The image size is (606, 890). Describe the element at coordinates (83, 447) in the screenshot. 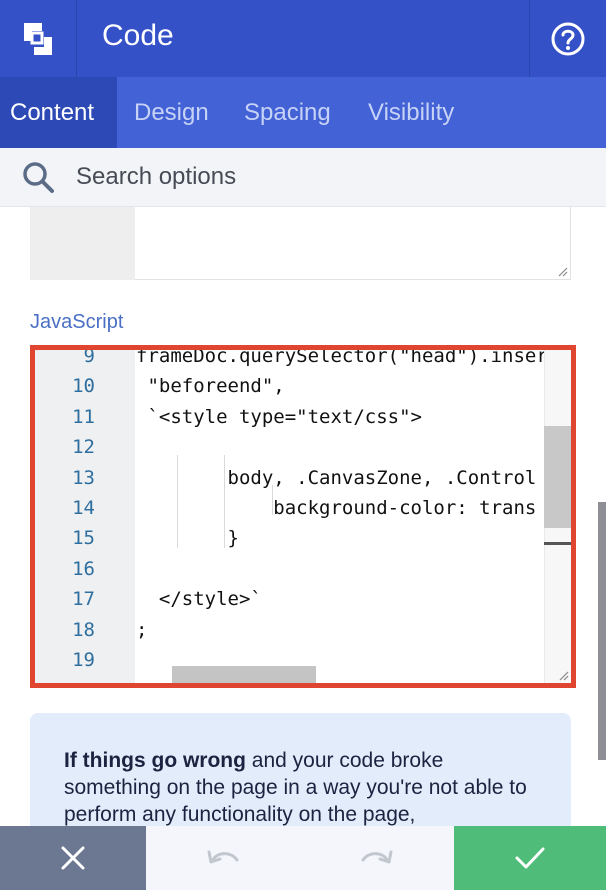

I see `line-number: 12` at that location.